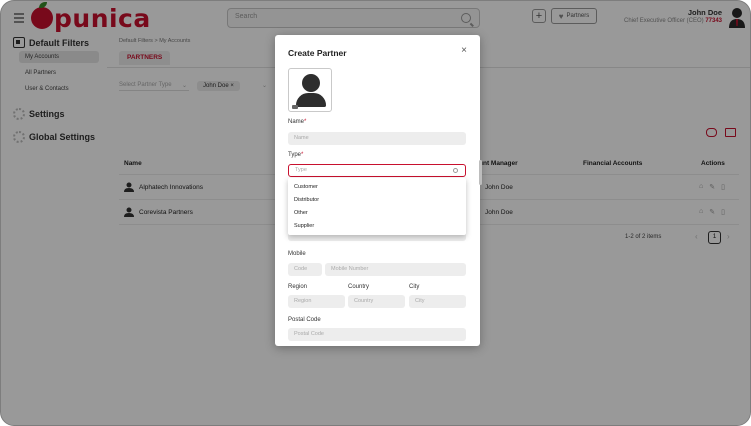 The image size is (751, 426). I want to click on dialog-scrollbar, so click(480, 172).